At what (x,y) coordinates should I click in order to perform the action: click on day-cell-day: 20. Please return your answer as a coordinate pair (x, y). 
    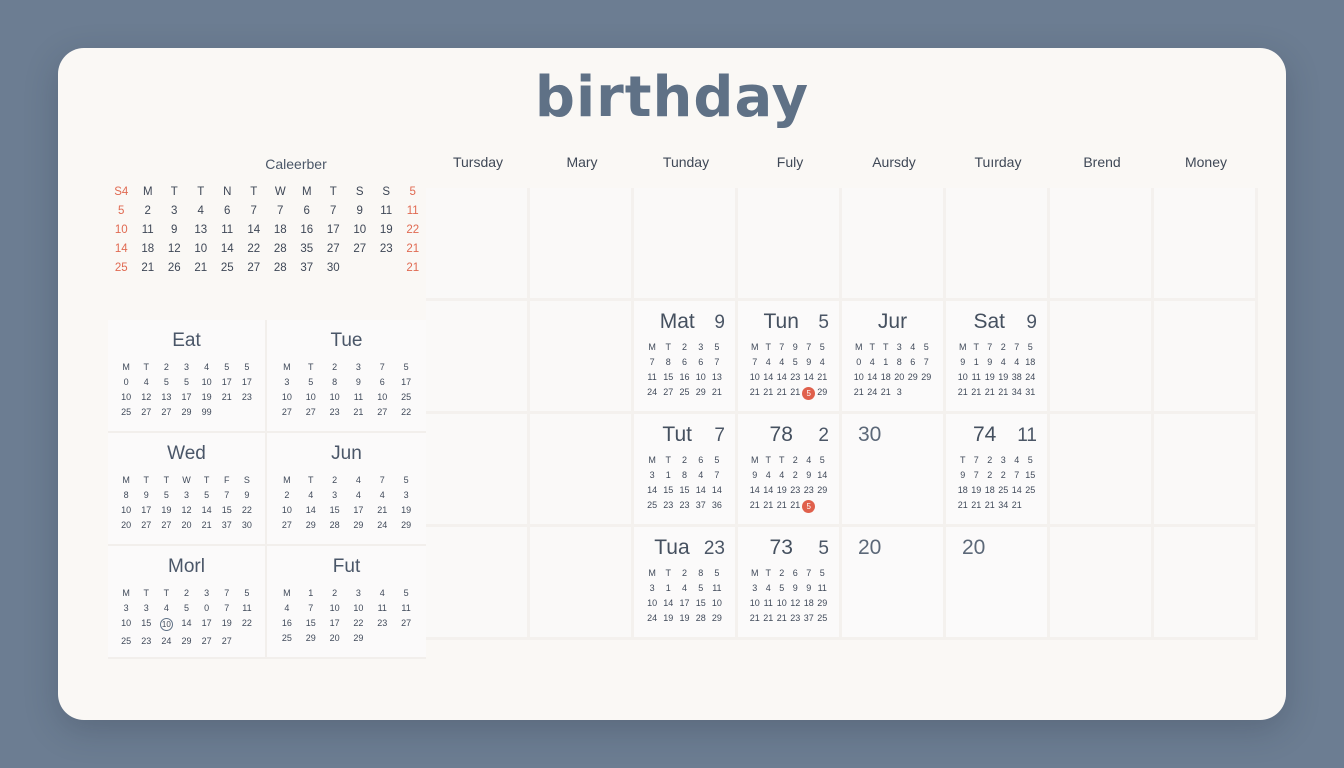
    Looking at the image, I should click on (900, 377).